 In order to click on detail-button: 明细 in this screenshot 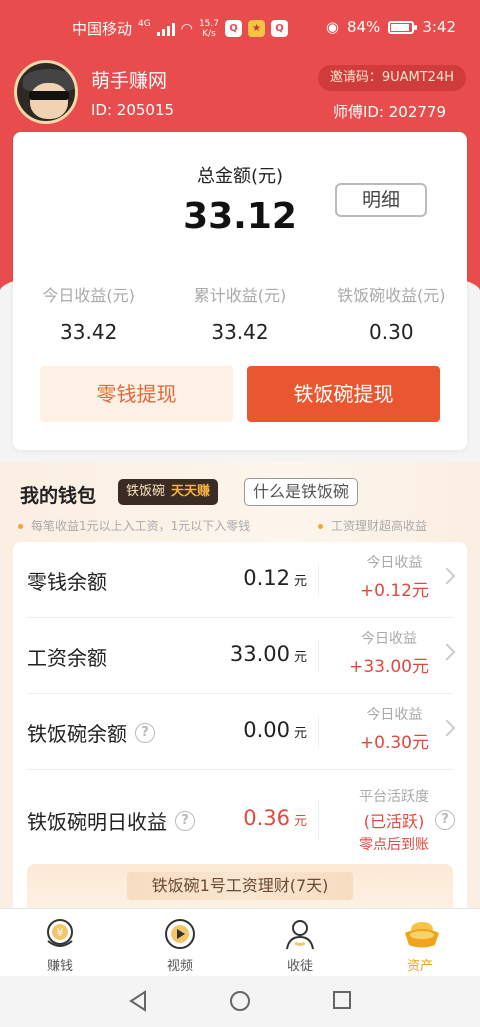, I will do `click(381, 200)`.